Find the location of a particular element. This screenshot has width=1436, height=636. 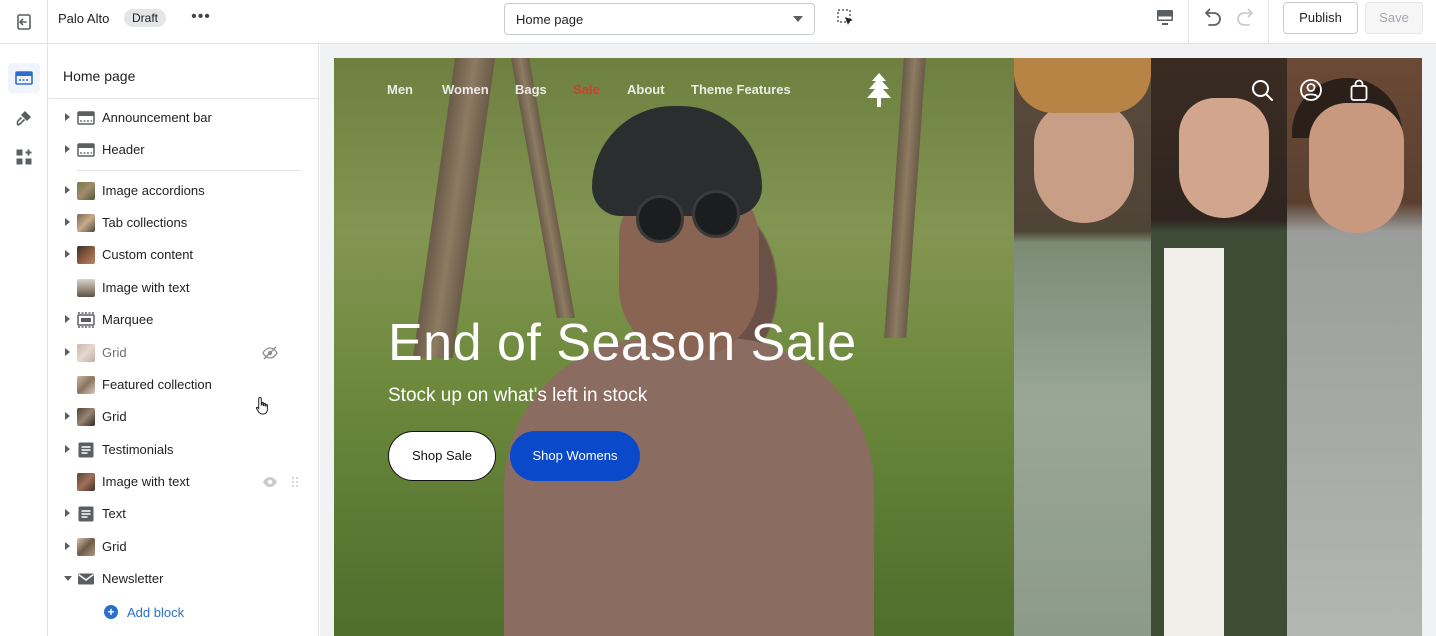

nav-link-men: Men is located at coordinates (400, 89).